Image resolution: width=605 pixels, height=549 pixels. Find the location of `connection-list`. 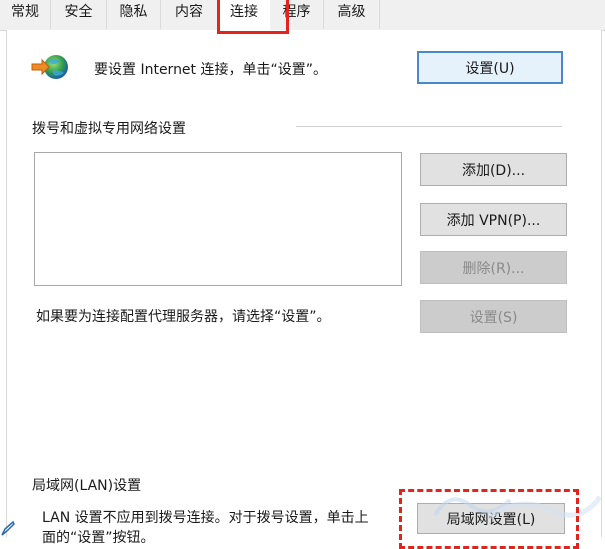

connection-list is located at coordinates (218, 219).